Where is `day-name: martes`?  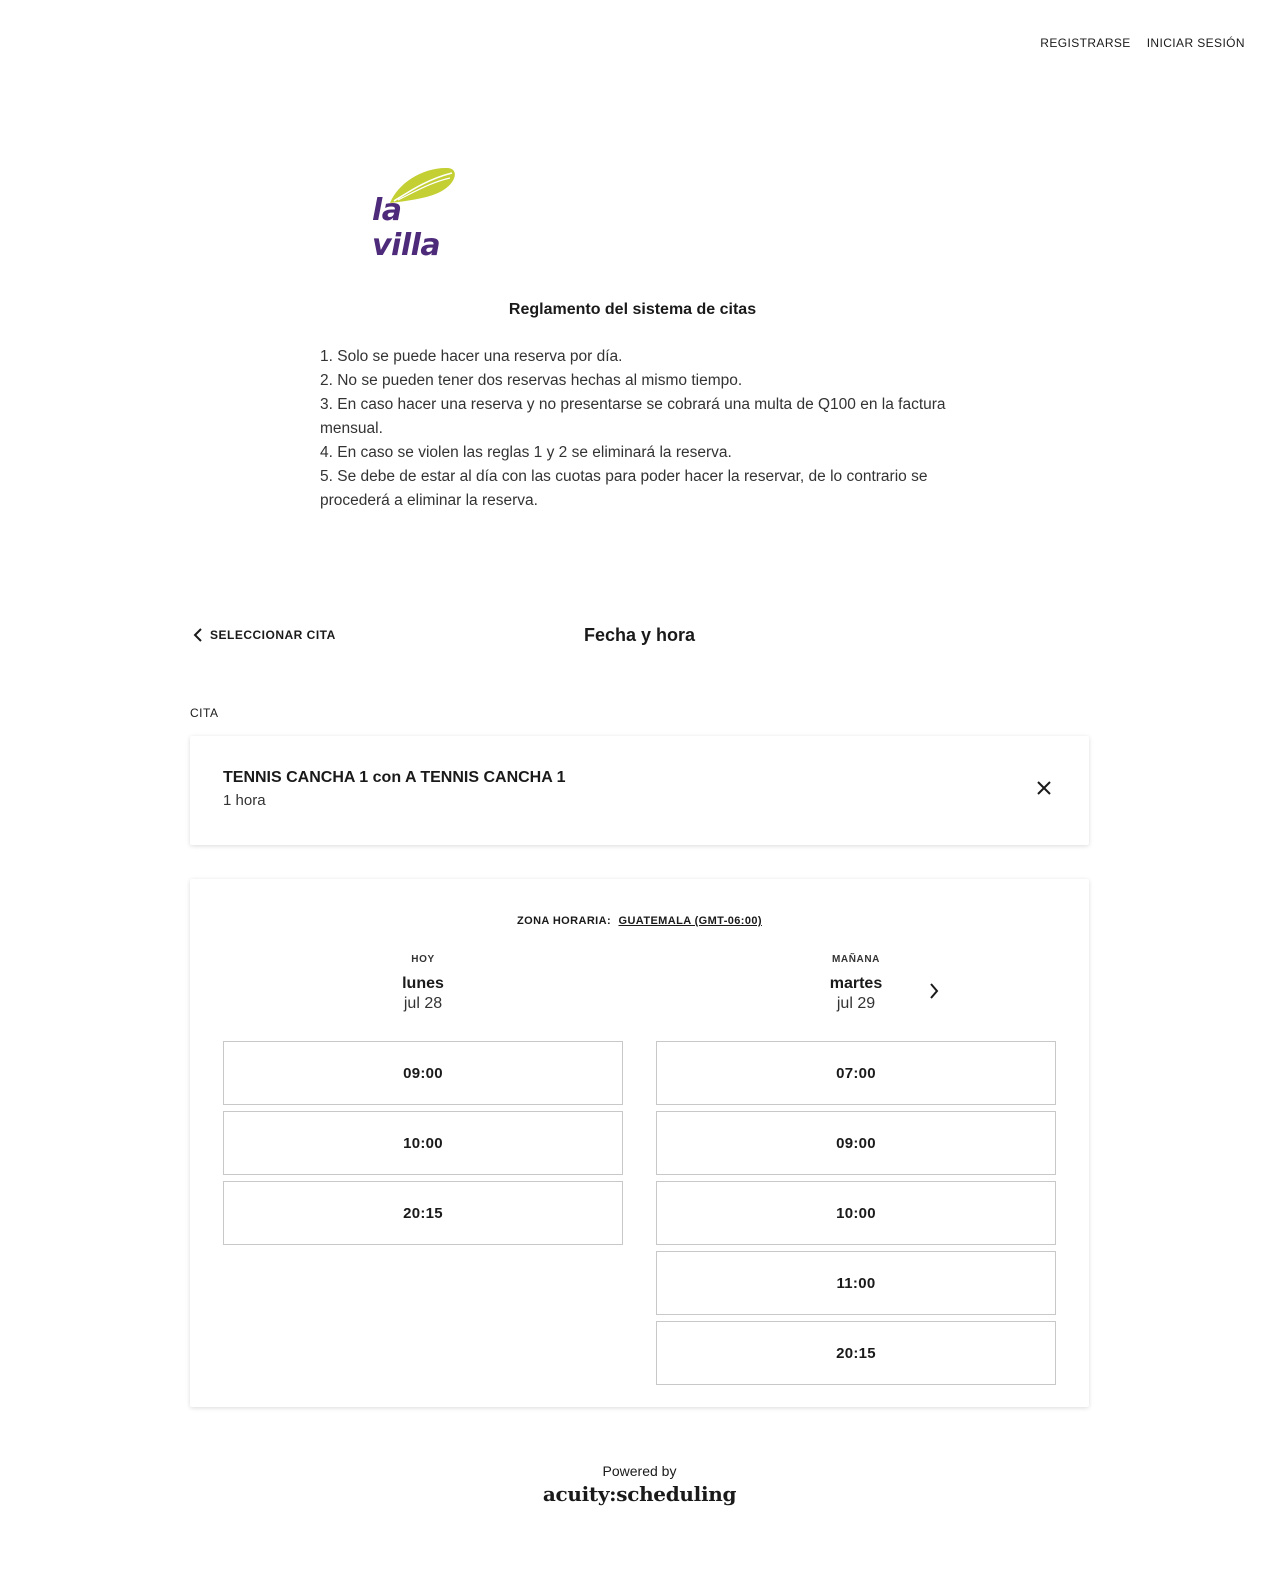
day-name: martes is located at coordinates (856, 983).